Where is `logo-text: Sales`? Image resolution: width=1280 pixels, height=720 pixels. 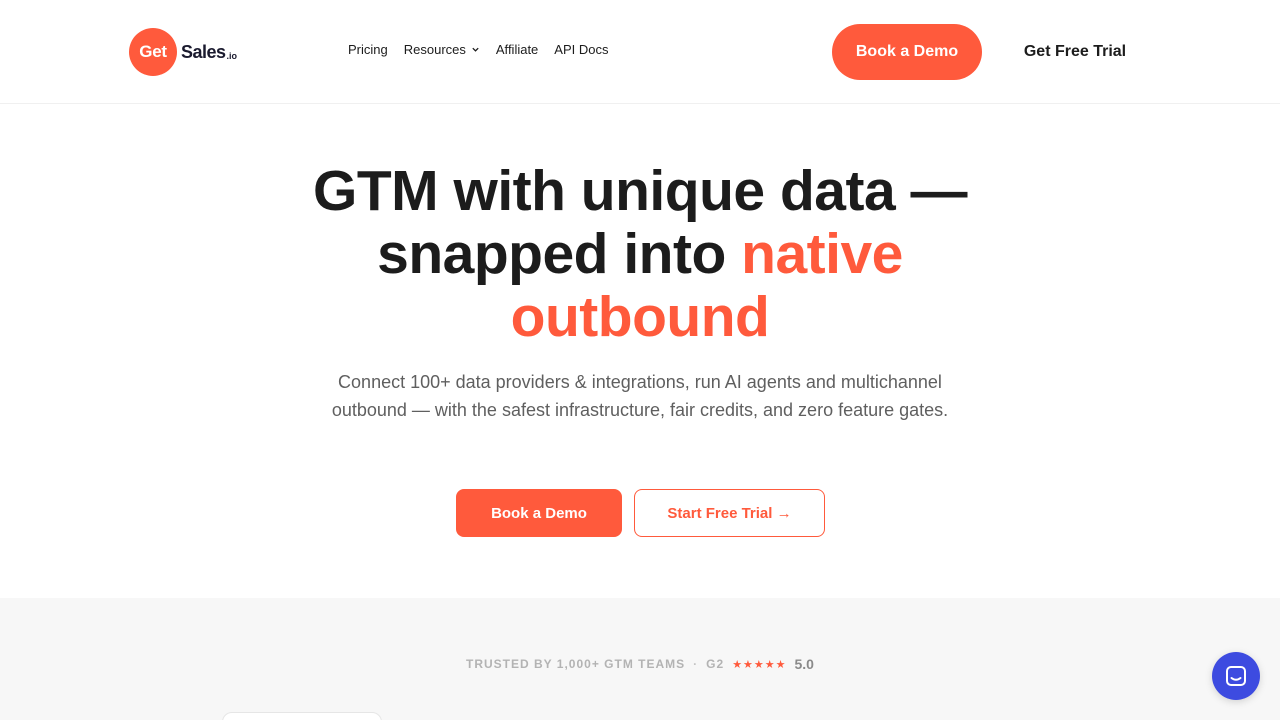 logo-text: Sales is located at coordinates (203, 51).